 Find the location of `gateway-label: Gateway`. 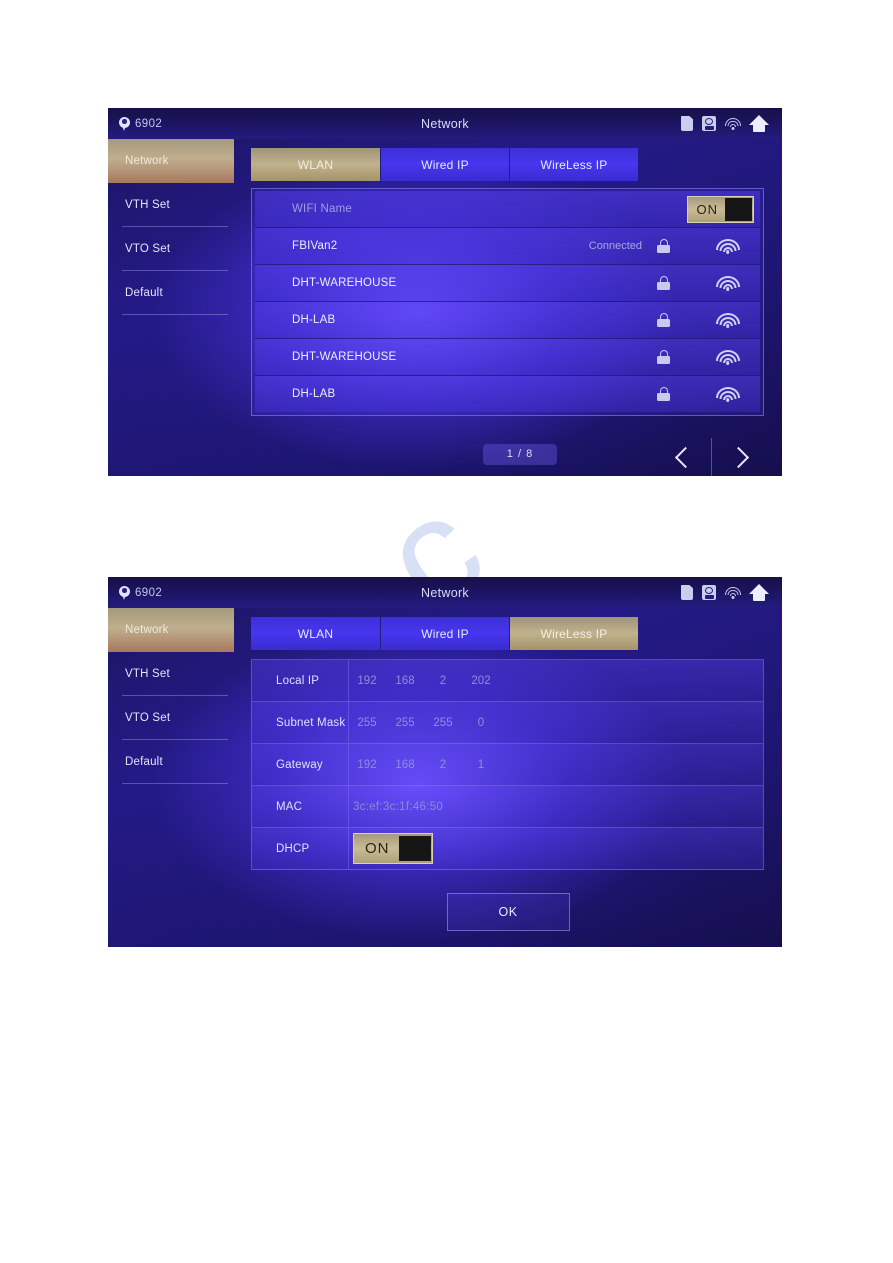

gateway-label: Gateway is located at coordinates (299, 764).